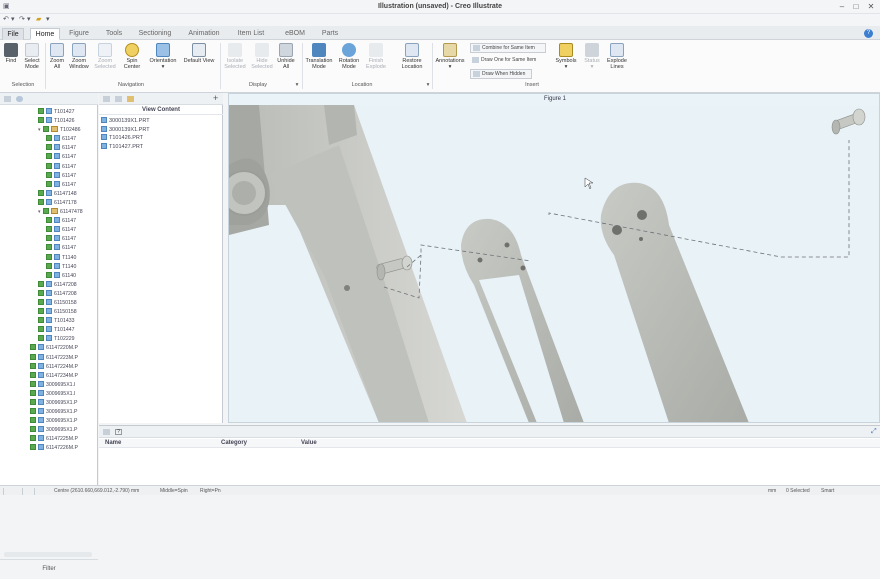 The height and width of the screenshot is (579, 880). What do you see at coordinates (592, 56) in the screenshot?
I see `status-button: Status ▾` at bounding box center [592, 56].